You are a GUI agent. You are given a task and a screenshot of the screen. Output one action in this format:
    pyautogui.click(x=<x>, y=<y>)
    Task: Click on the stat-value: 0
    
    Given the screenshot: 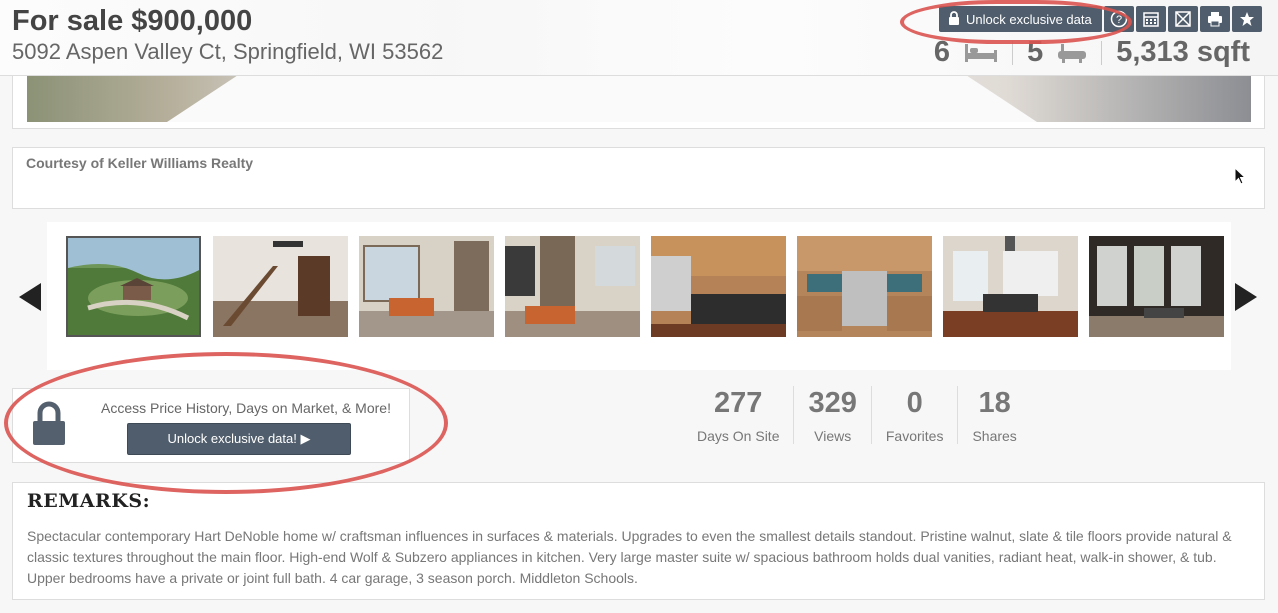 What is the action you would take?
    pyautogui.click(x=914, y=403)
    